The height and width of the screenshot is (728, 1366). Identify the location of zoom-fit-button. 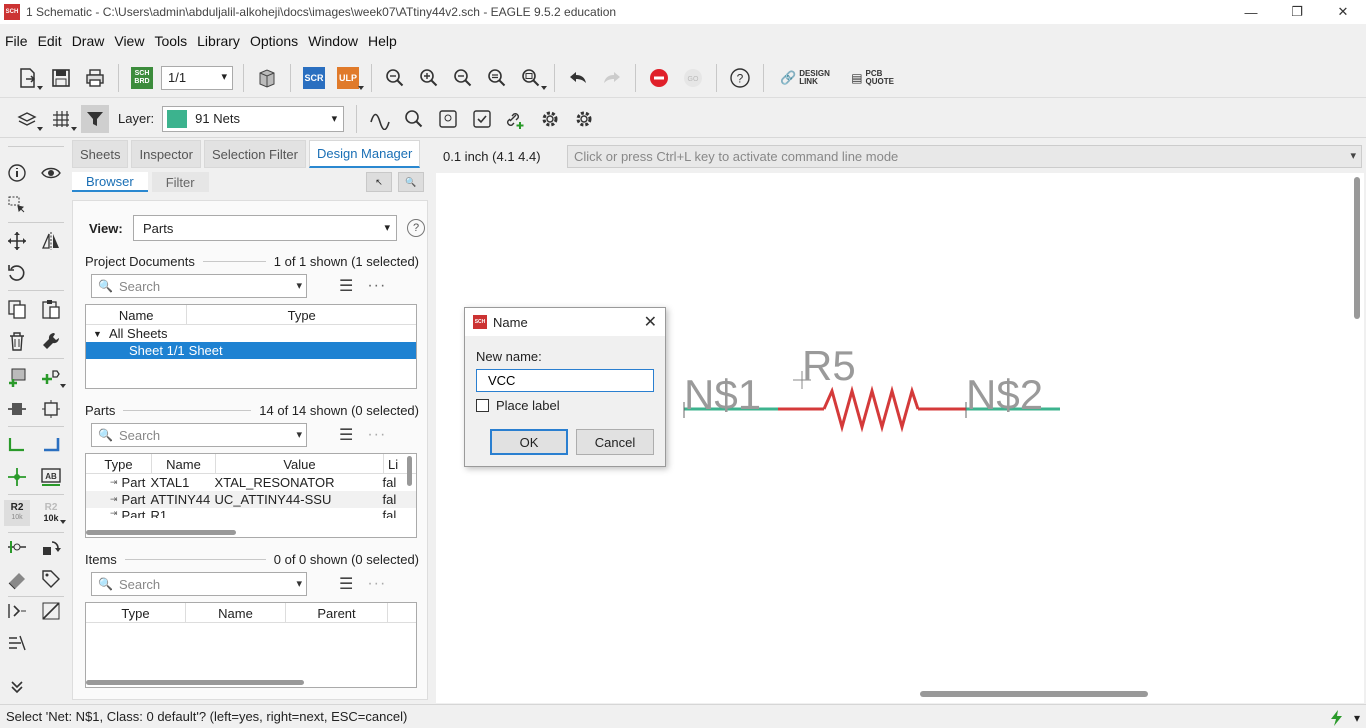
(395, 78).